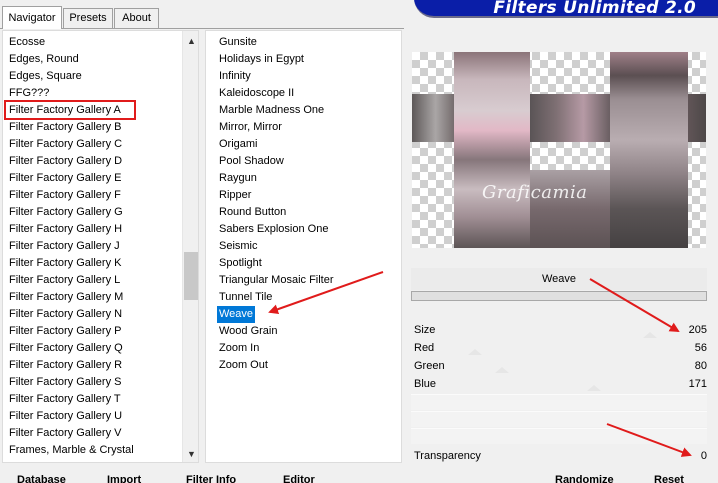 Image resolution: width=718 pixels, height=483 pixels. What do you see at coordinates (697, 330) in the screenshot?
I see `param-value: 205` at bounding box center [697, 330].